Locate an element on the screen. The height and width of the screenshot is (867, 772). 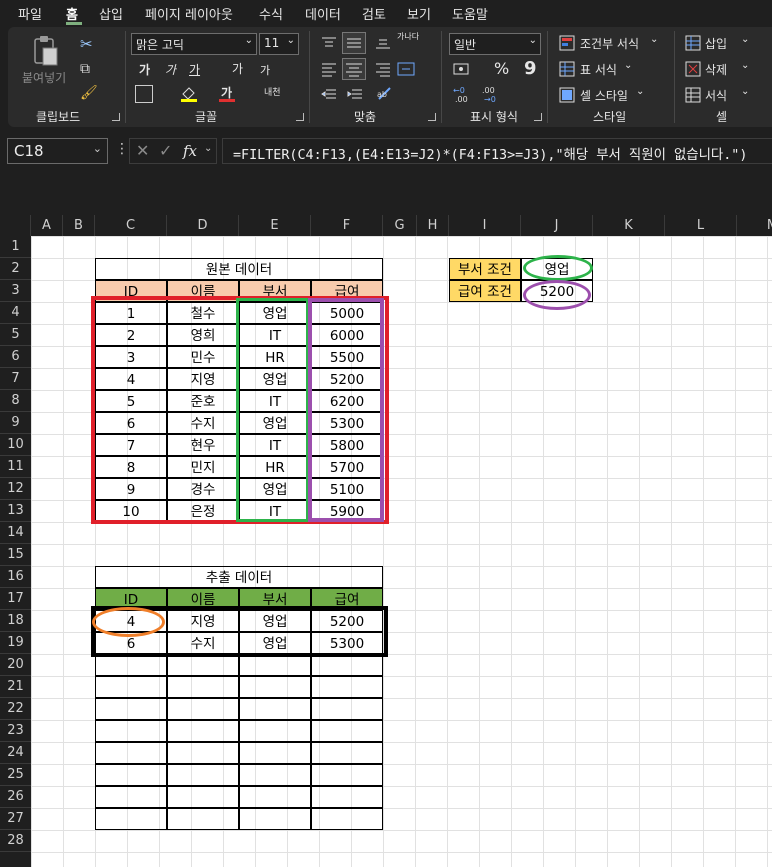
tab-help: 도움말 is located at coordinates (470, 13).